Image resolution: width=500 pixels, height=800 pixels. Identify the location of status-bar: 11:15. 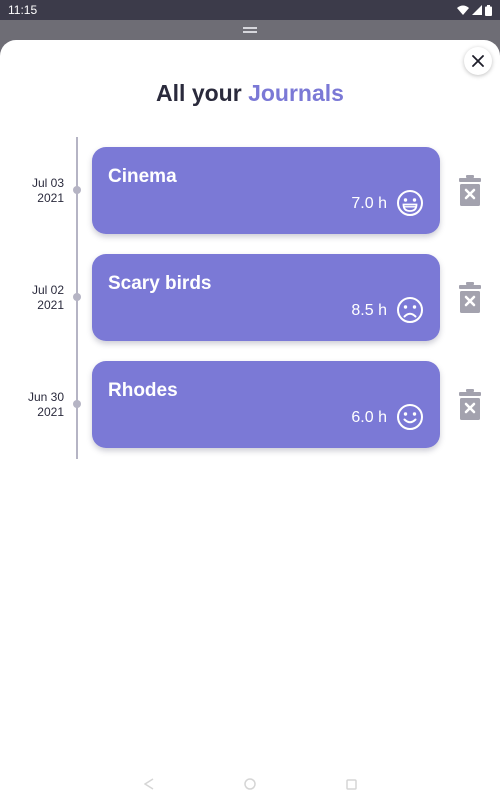
(250, 10).